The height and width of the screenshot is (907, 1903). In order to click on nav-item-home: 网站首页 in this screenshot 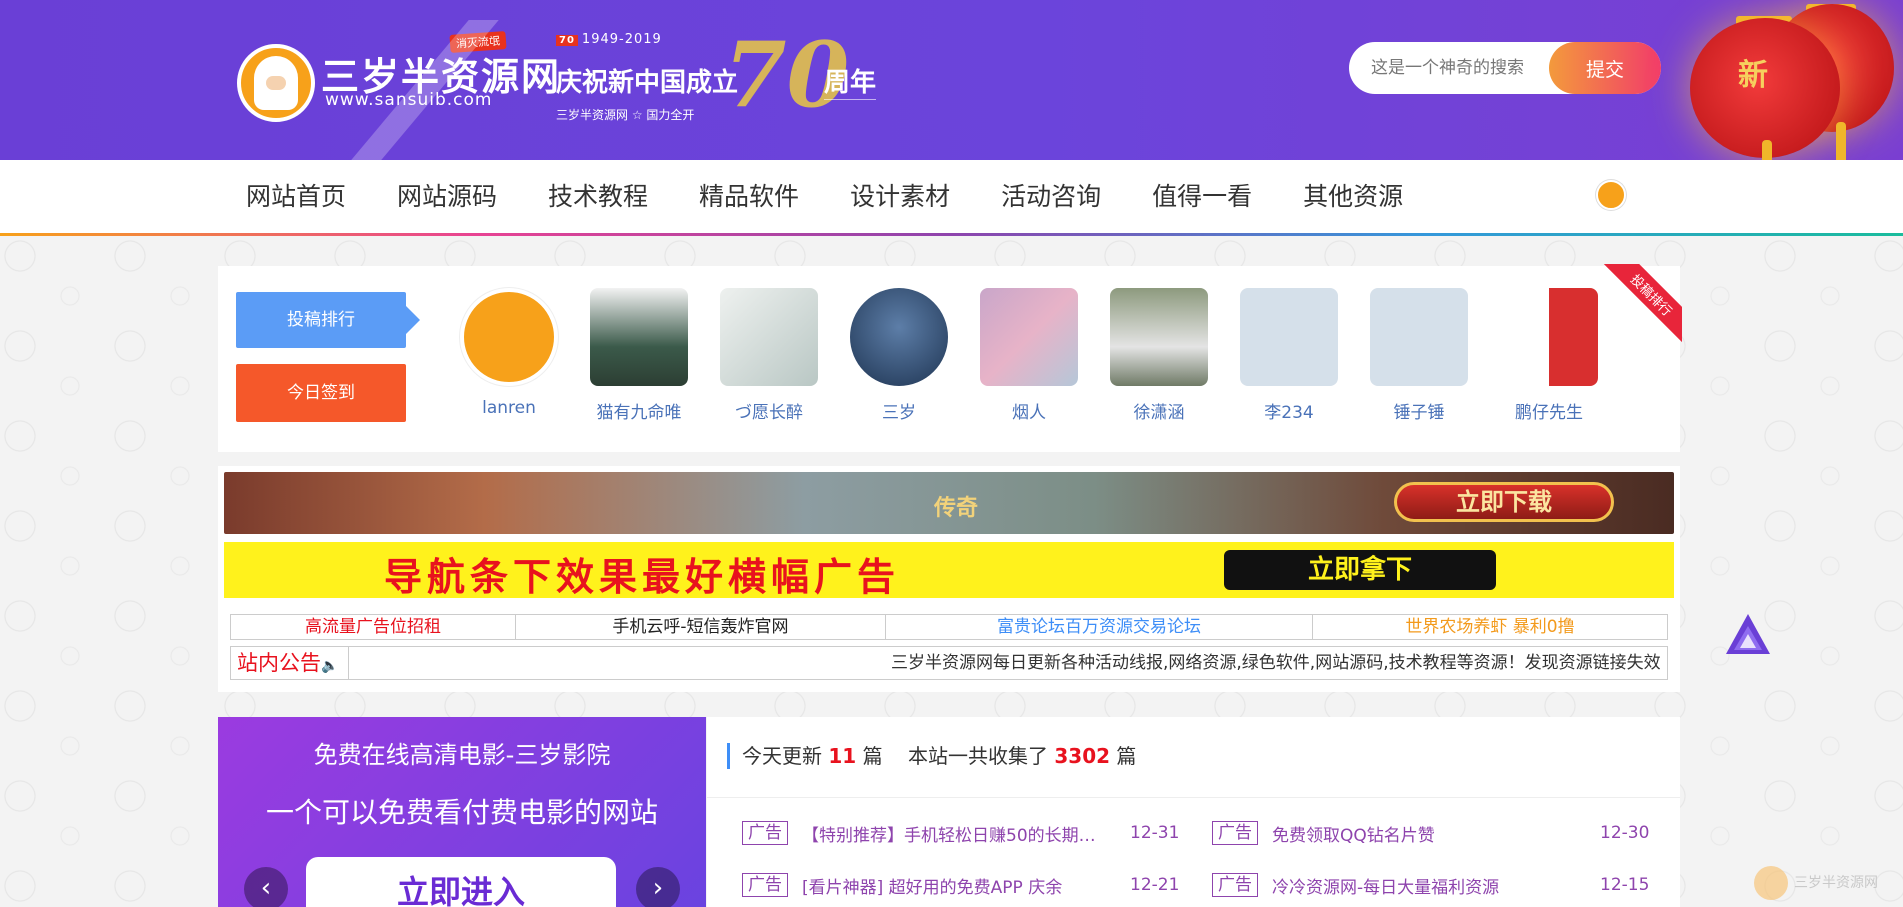, I will do `click(296, 196)`.